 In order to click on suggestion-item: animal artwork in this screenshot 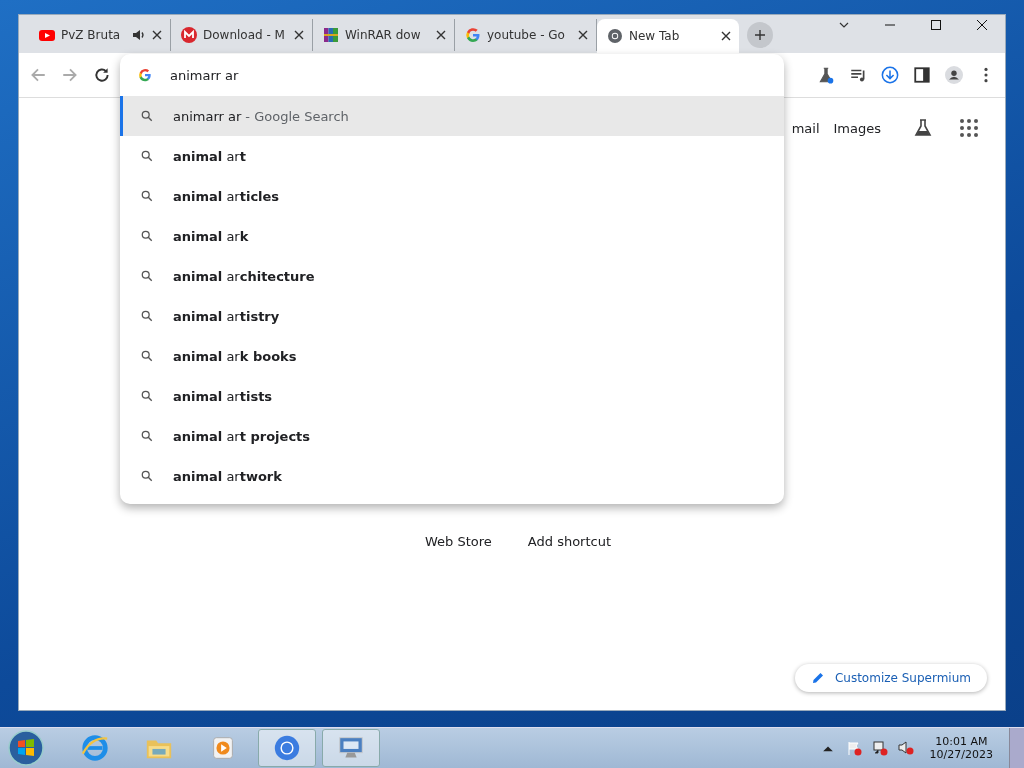, I will do `click(452, 476)`.